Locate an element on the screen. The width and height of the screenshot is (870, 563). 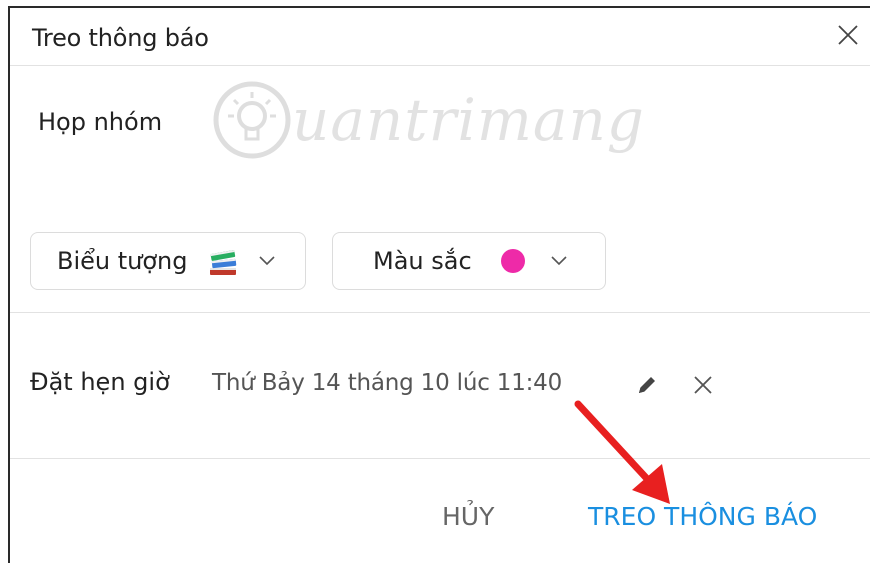
annotation-arrow is located at coordinates (622, 452).